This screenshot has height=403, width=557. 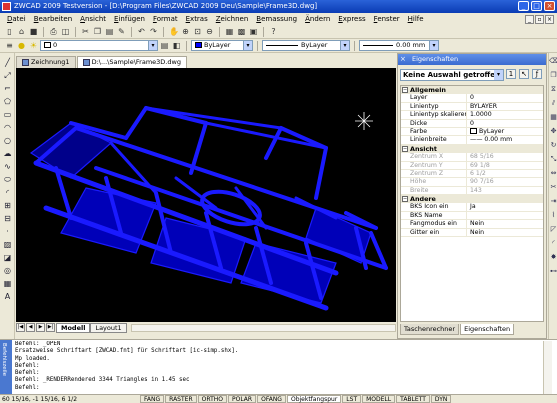 What do you see at coordinates (553, 257) in the screenshot?
I see `explode-icon: ✸` at bounding box center [553, 257].